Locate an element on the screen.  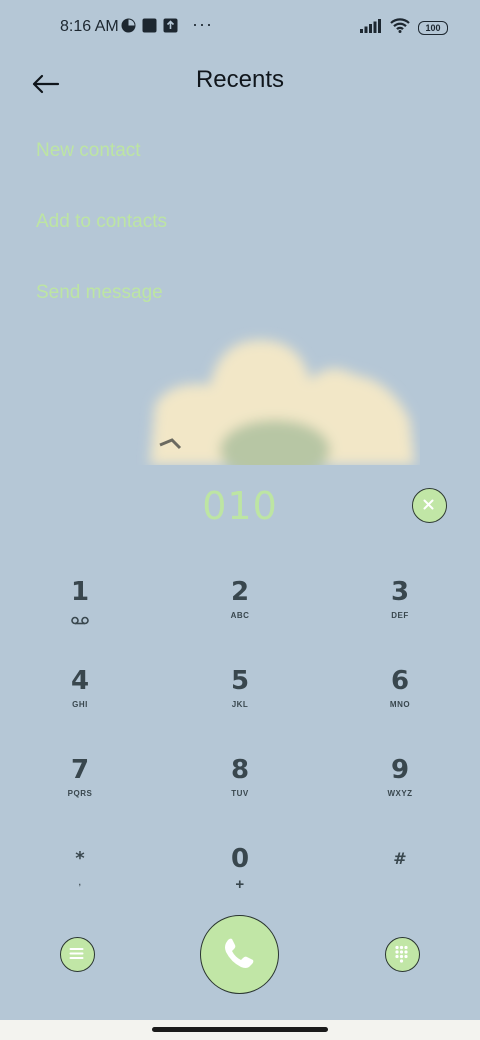
key-digit: 0 is located at coordinates (240, 859).